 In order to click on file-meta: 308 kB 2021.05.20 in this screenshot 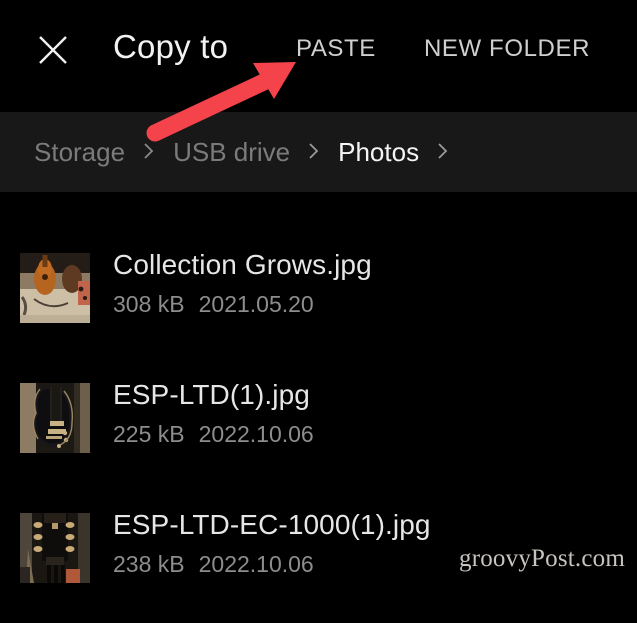, I will do `click(213, 304)`.